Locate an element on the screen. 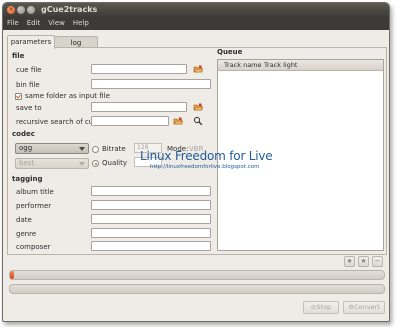  minimize-icon is located at coordinates (21, 10).